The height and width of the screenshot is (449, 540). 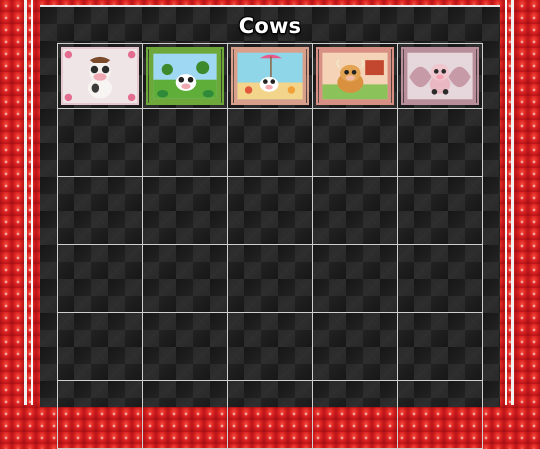 I want to click on cow-in-meadow-thumbnail, so click(x=185, y=76).